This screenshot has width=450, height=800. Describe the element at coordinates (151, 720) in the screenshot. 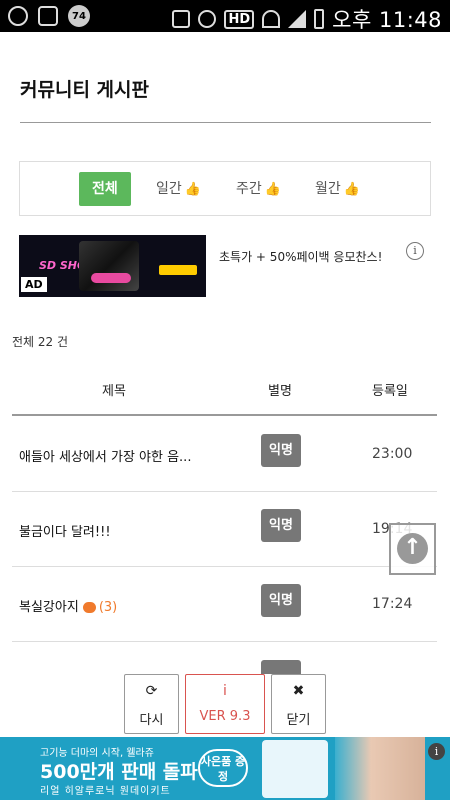

I see `refresh-label: 다시` at that location.